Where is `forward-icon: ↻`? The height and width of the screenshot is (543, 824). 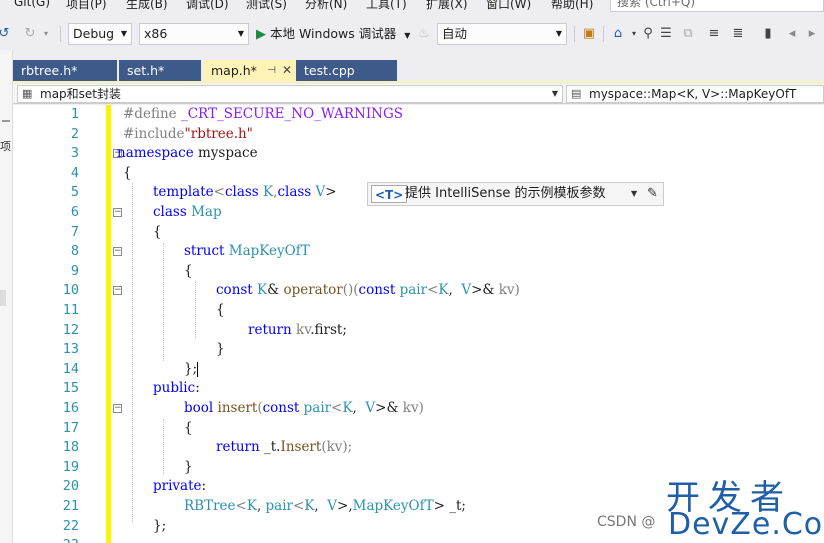 forward-icon: ↻ is located at coordinates (30, 34).